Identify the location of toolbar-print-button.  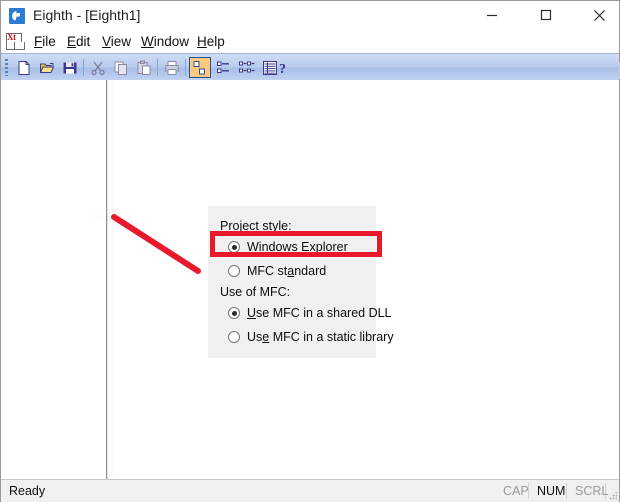
(172, 67).